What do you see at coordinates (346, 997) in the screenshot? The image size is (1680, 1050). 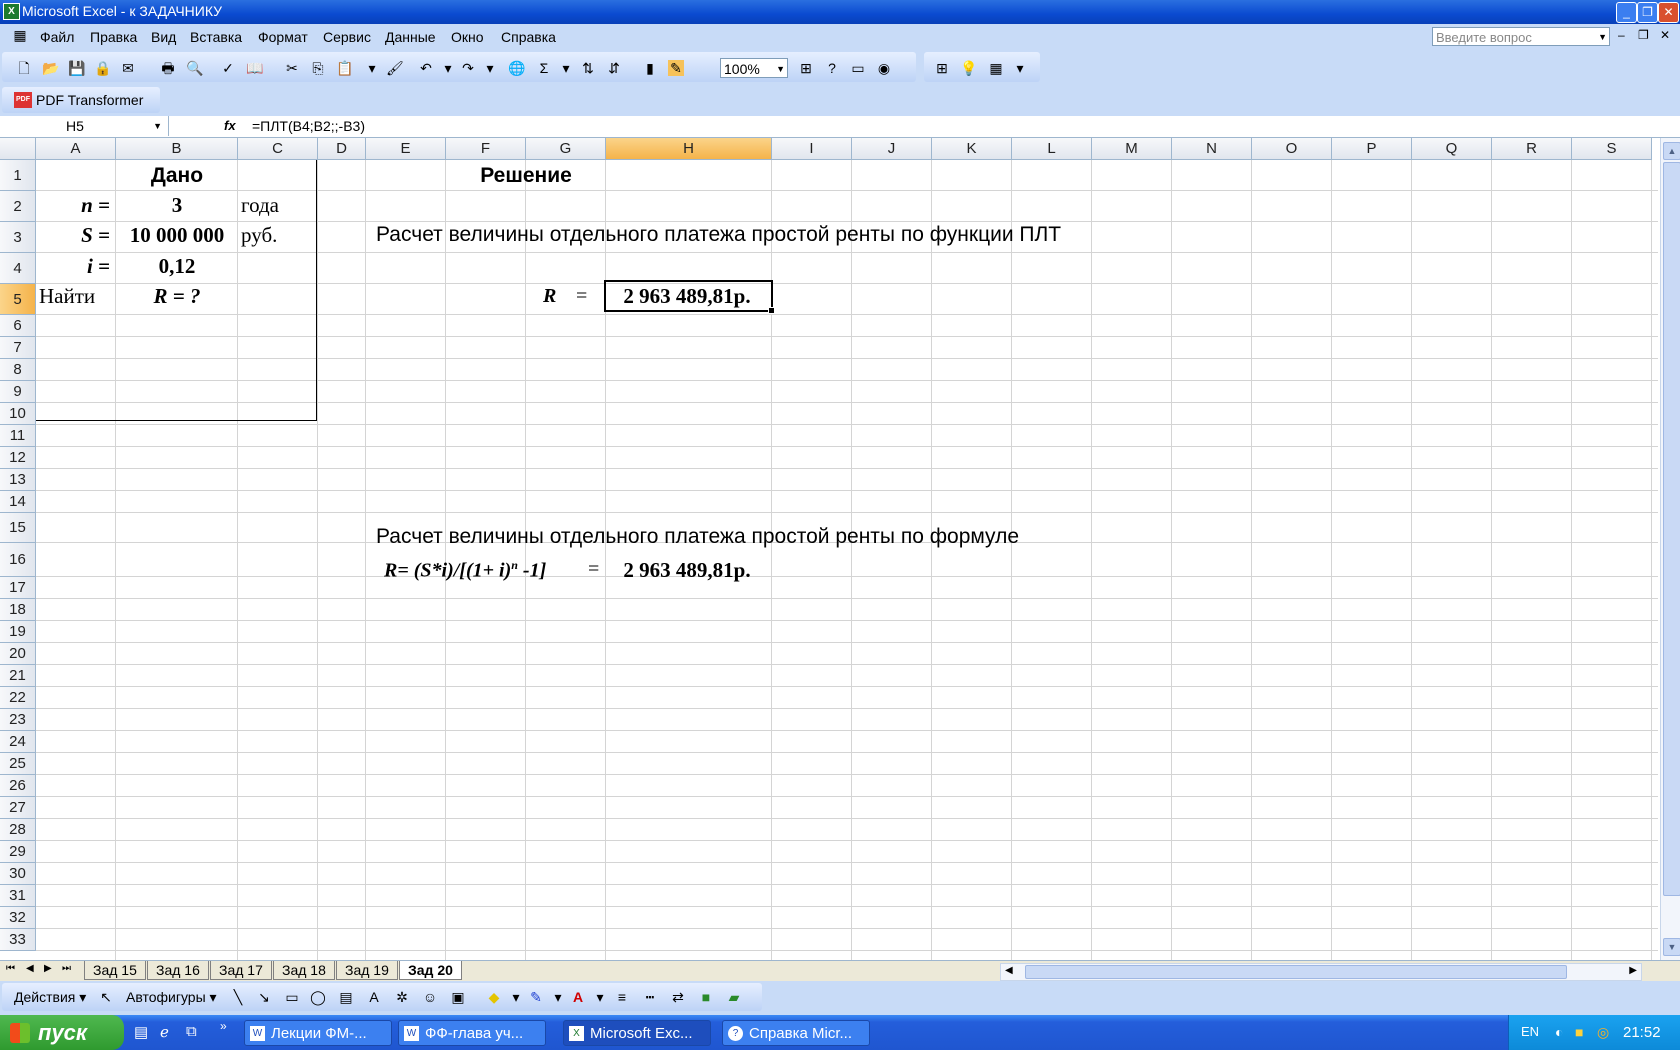 I see `textbox-icon: ▤` at bounding box center [346, 997].